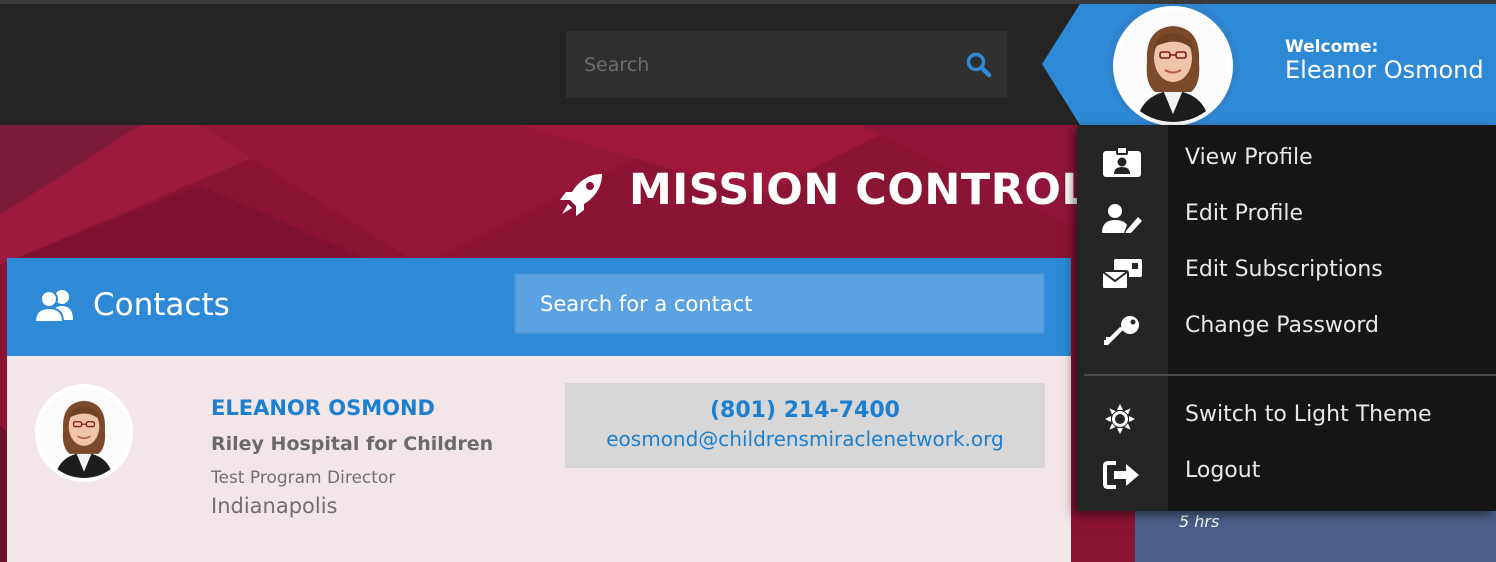 Image resolution: width=1496 pixels, height=562 pixels. What do you see at coordinates (581, 195) in the screenshot?
I see `rocket-icon` at bounding box center [581, 195].